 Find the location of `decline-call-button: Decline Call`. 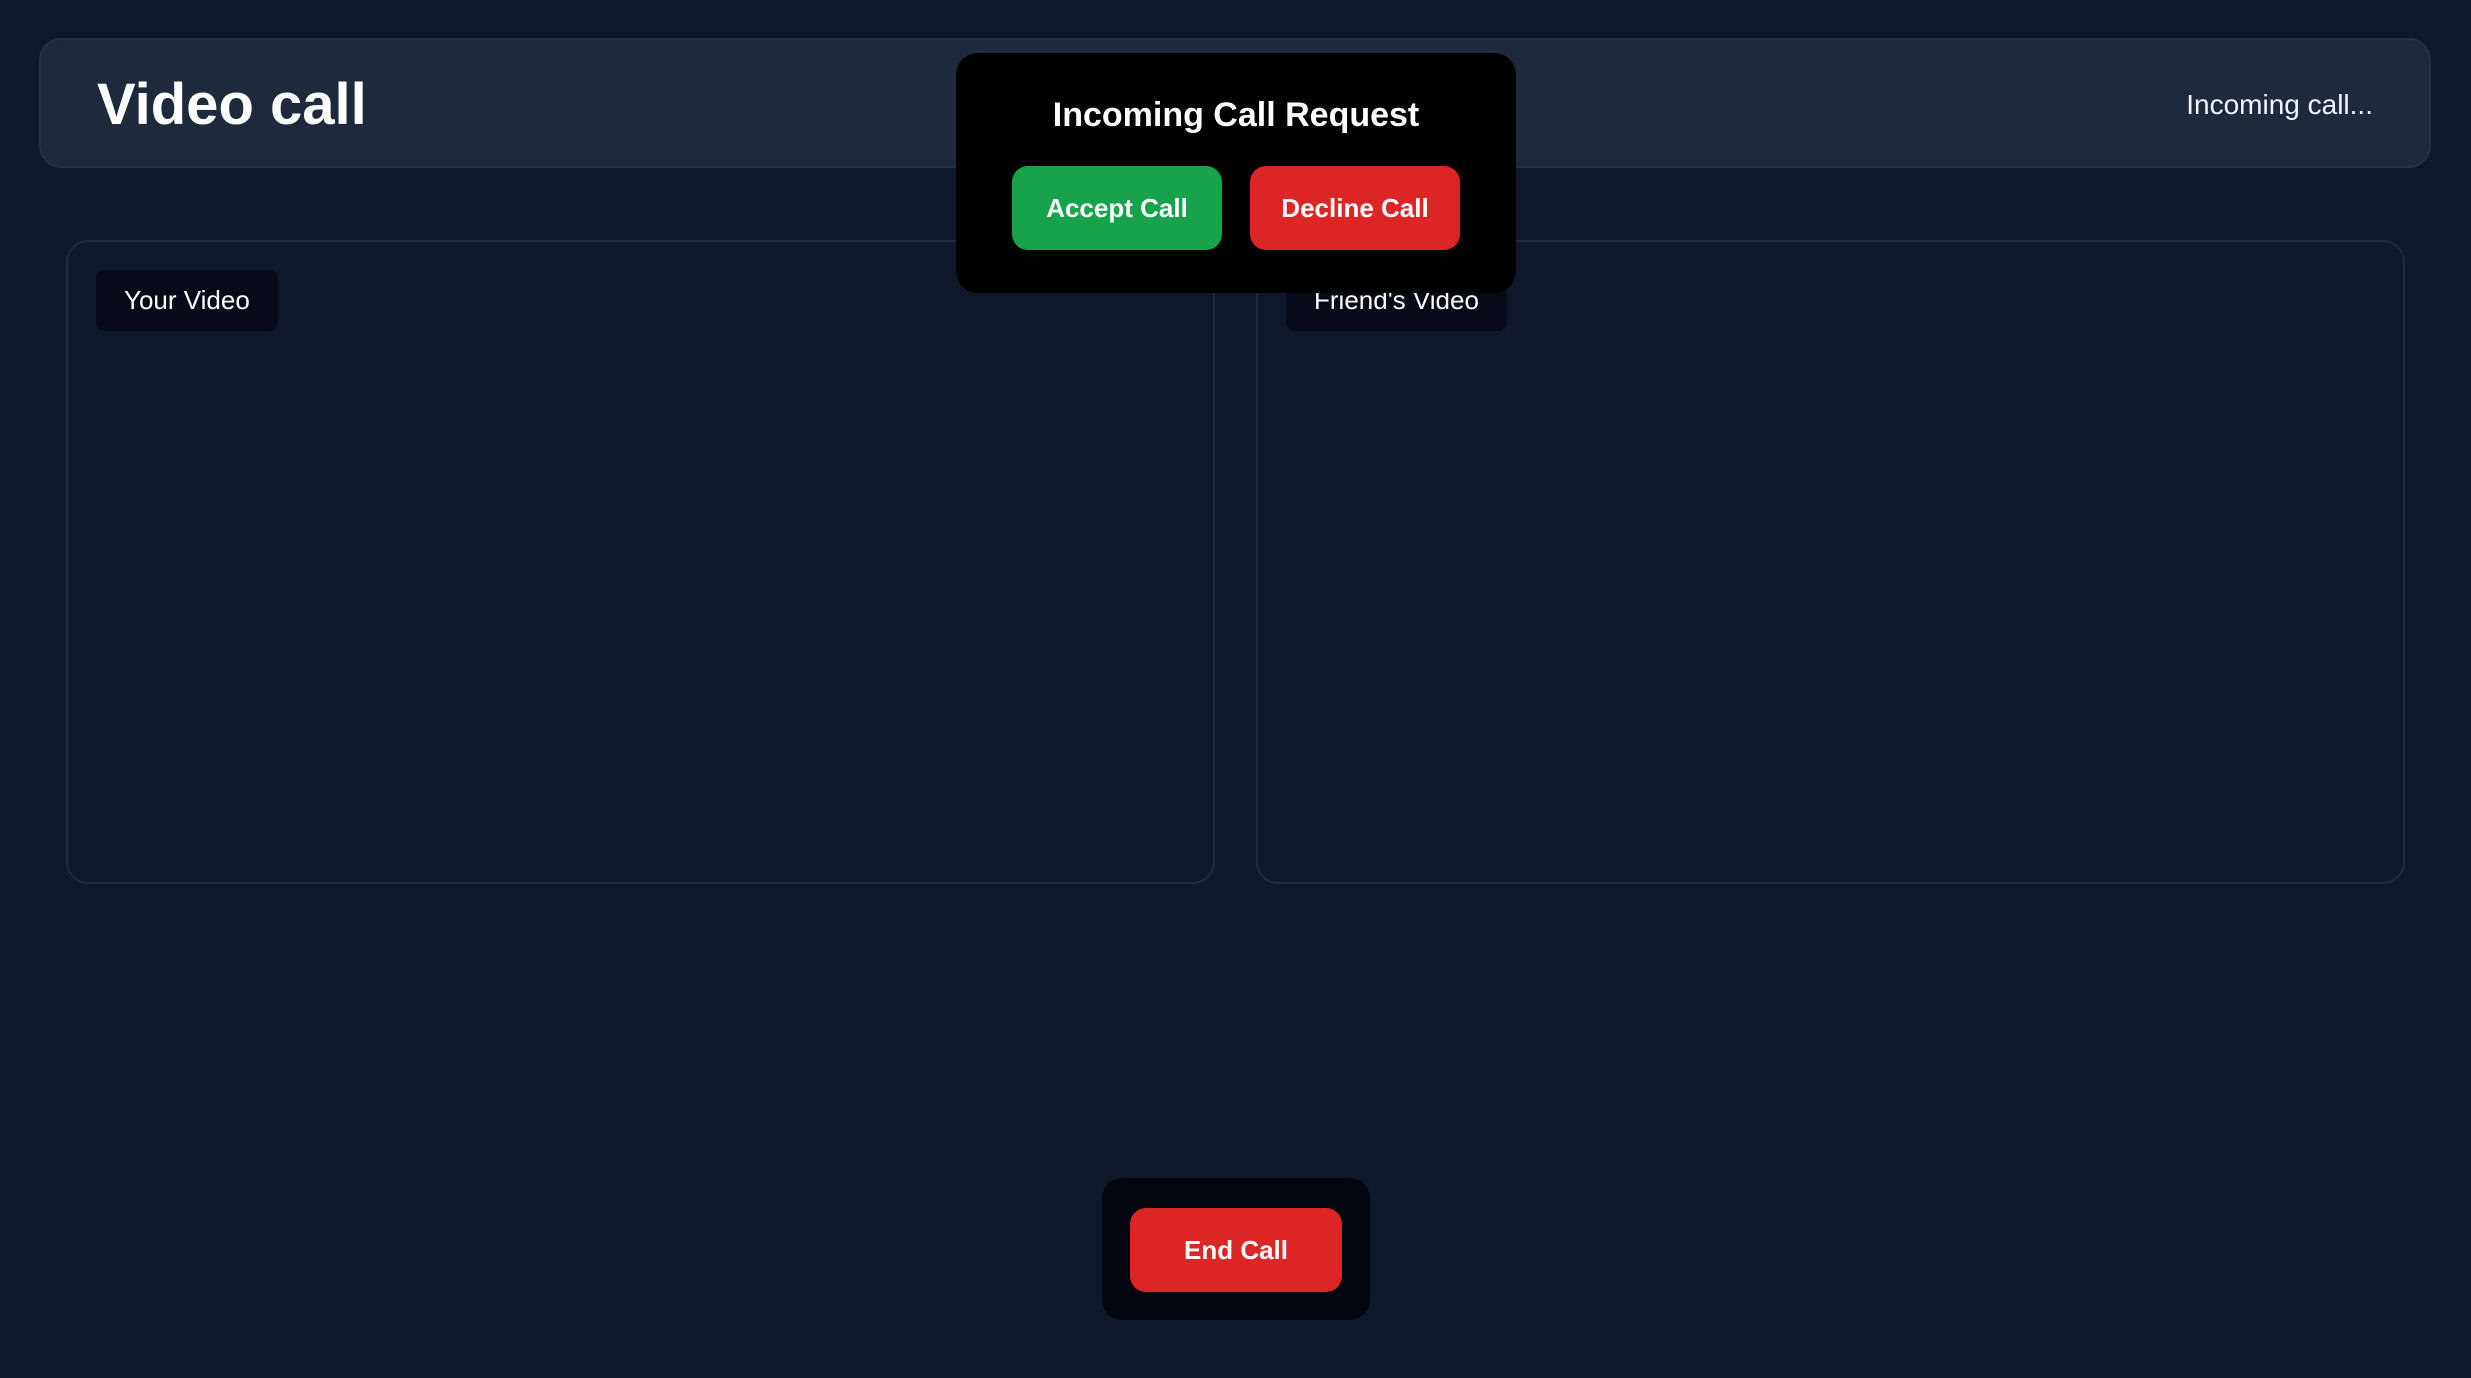

decline-call-button: Decline Call is located at coordinates (1355, 208).